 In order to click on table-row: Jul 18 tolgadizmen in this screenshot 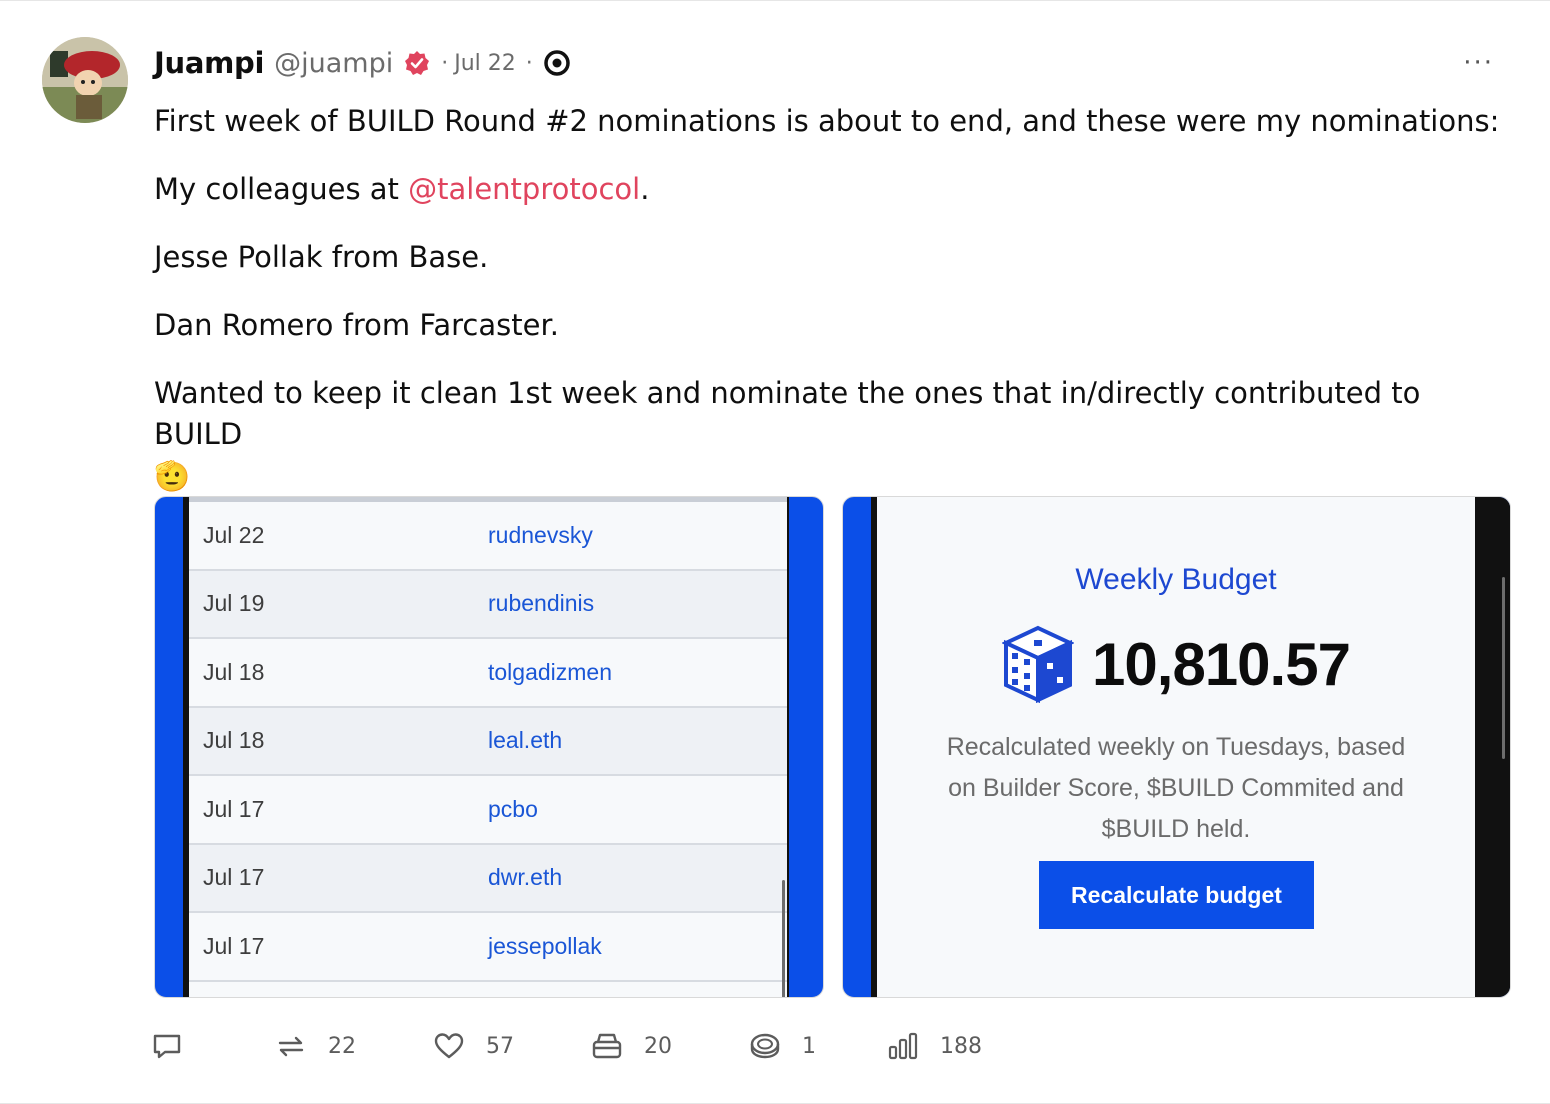, I will do `click(488, 673)`.